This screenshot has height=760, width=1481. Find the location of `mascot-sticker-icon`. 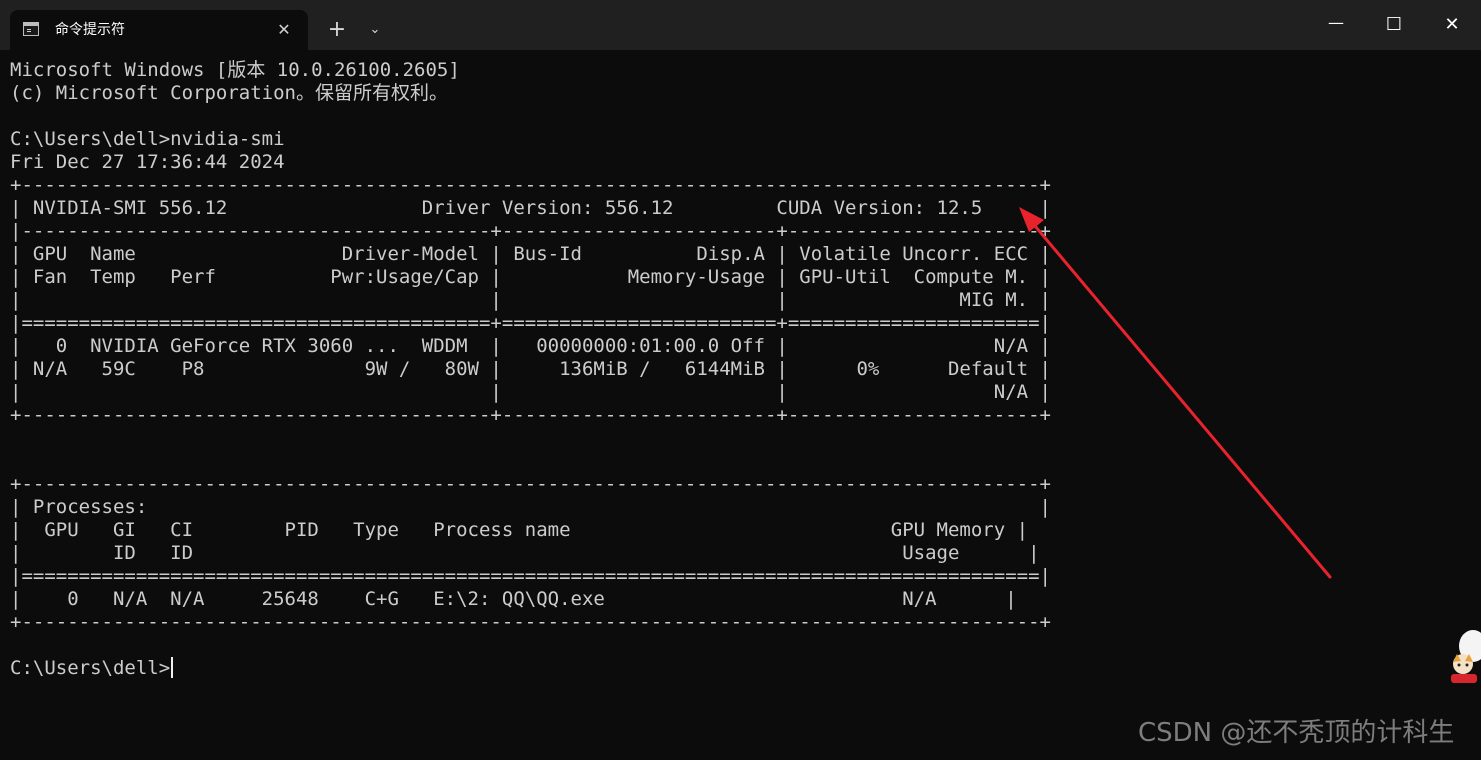

mascot-sticker-icon is located at coordinates (1466, 656).